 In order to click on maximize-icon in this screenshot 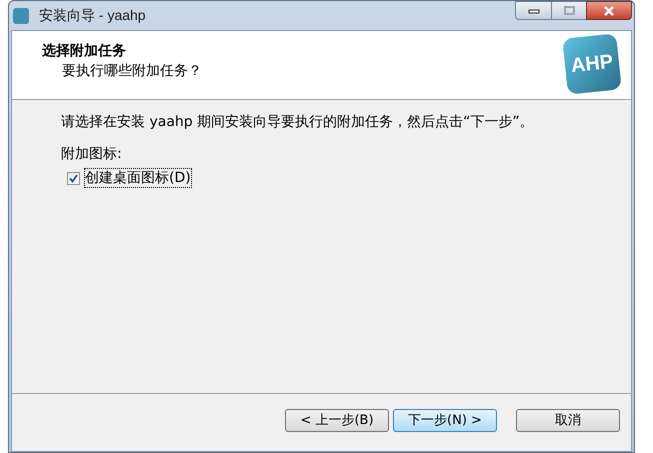, I will do `click(569, 10)`.